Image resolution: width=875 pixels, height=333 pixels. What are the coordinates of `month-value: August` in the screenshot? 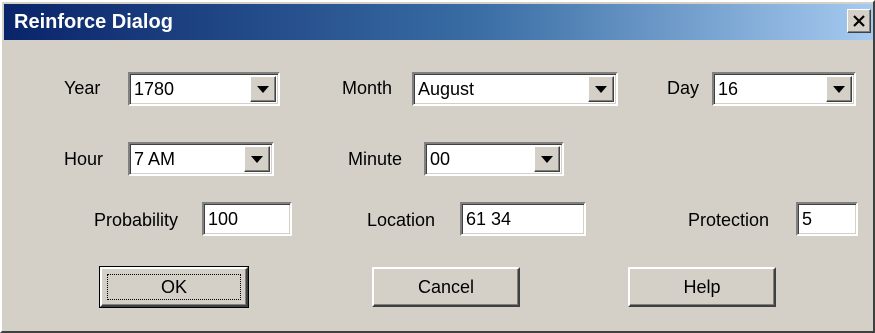 It's located at (446, 89).